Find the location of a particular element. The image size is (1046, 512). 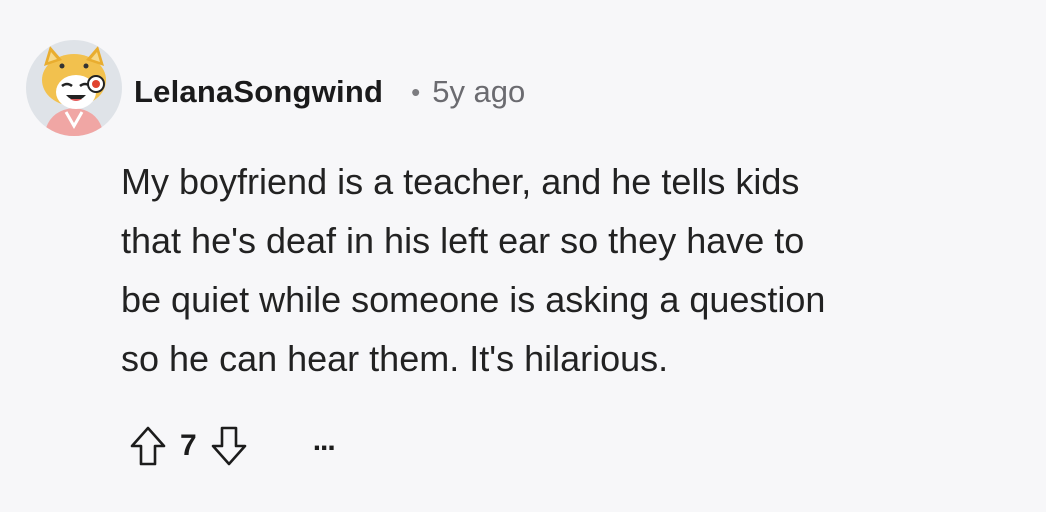

avatar-image is located at coordinates (74, 88).